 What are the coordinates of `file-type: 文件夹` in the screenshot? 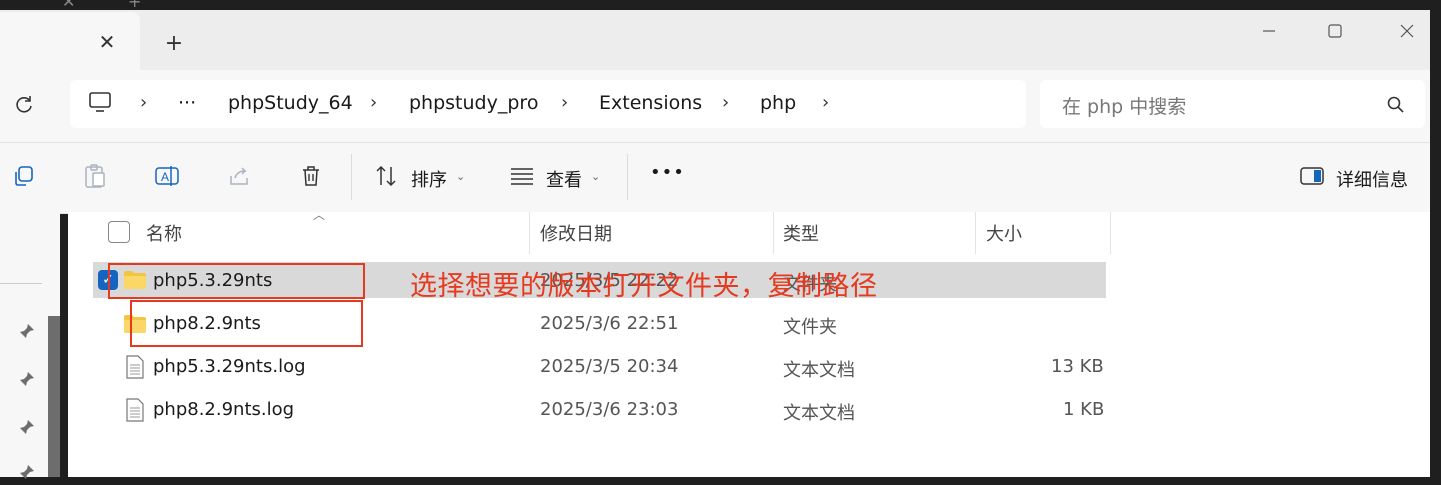 It's located at (810, 327).